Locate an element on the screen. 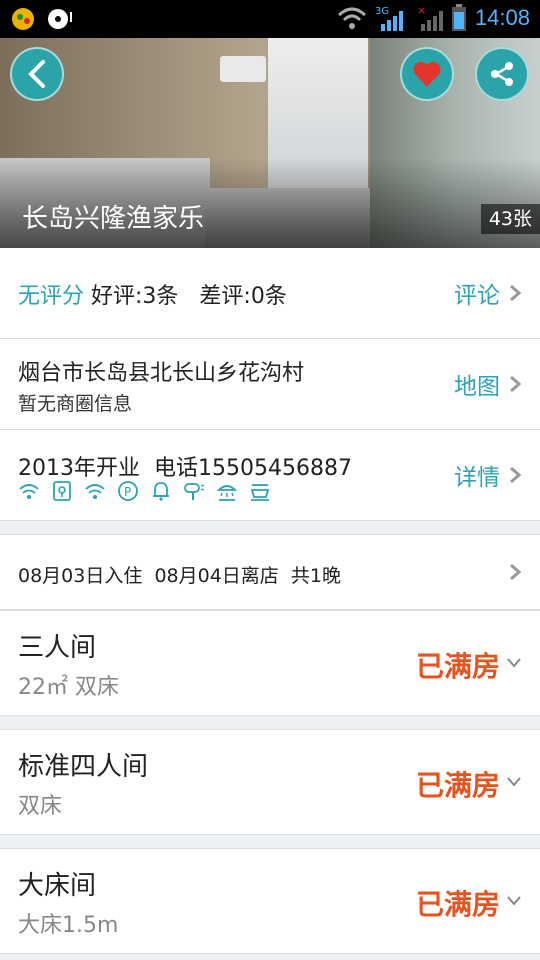 The image size is (540, 960). details-link-label: 详情 is located at coordinates (477, 478).